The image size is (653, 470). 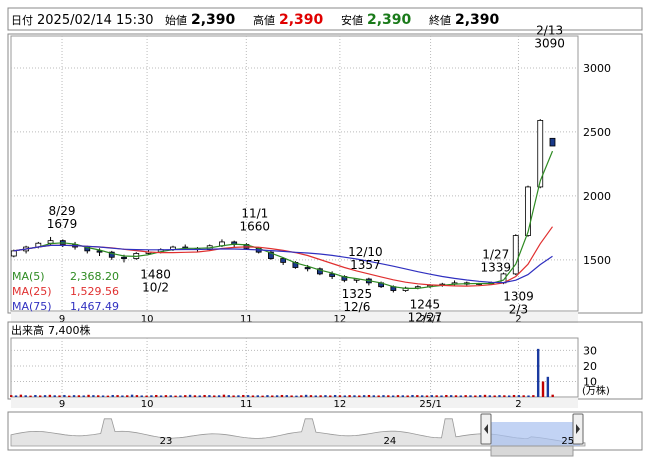 I want to click on annotation-value: 1480, so click(x=155, y=274).